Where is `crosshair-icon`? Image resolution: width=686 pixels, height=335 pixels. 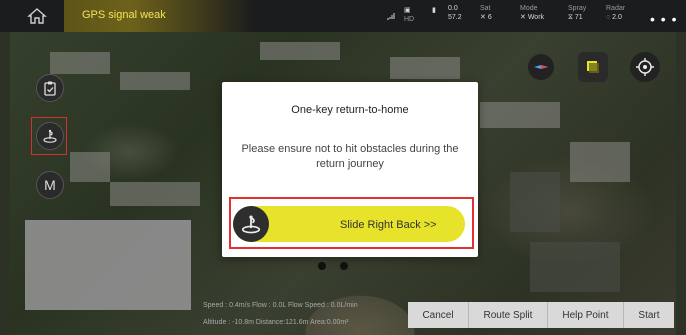
crosshair-icon is located at coordinates (645, 67).